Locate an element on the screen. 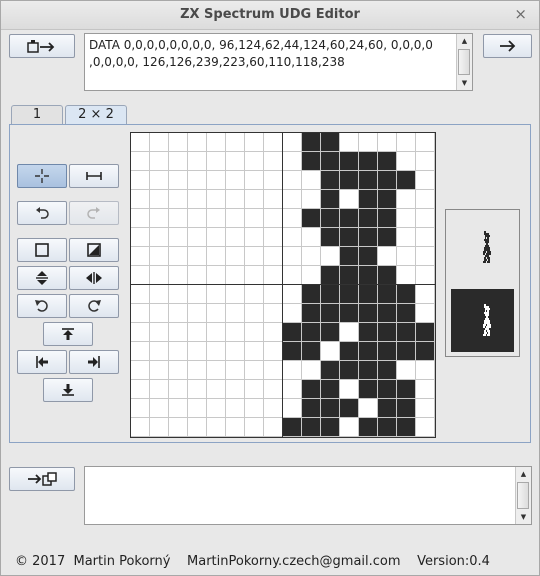 This screenshot has width=540, height=576. undo-button is located at coordinates (42, 213).